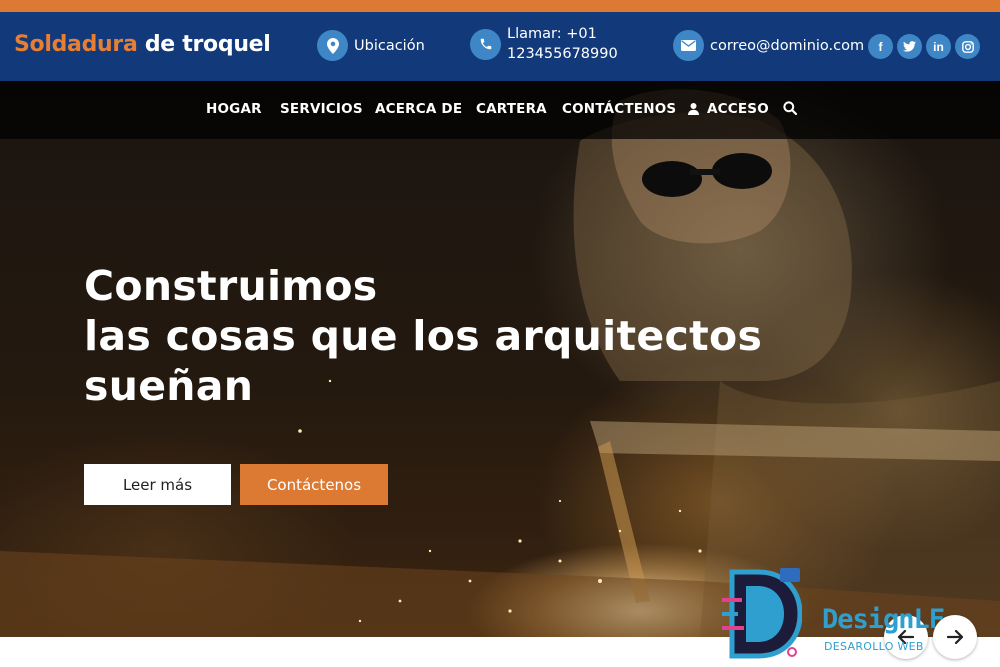 This screenshot has width=1000, height=667. I want to click on call-line-1: Llamar: +01, so click(552, 34).